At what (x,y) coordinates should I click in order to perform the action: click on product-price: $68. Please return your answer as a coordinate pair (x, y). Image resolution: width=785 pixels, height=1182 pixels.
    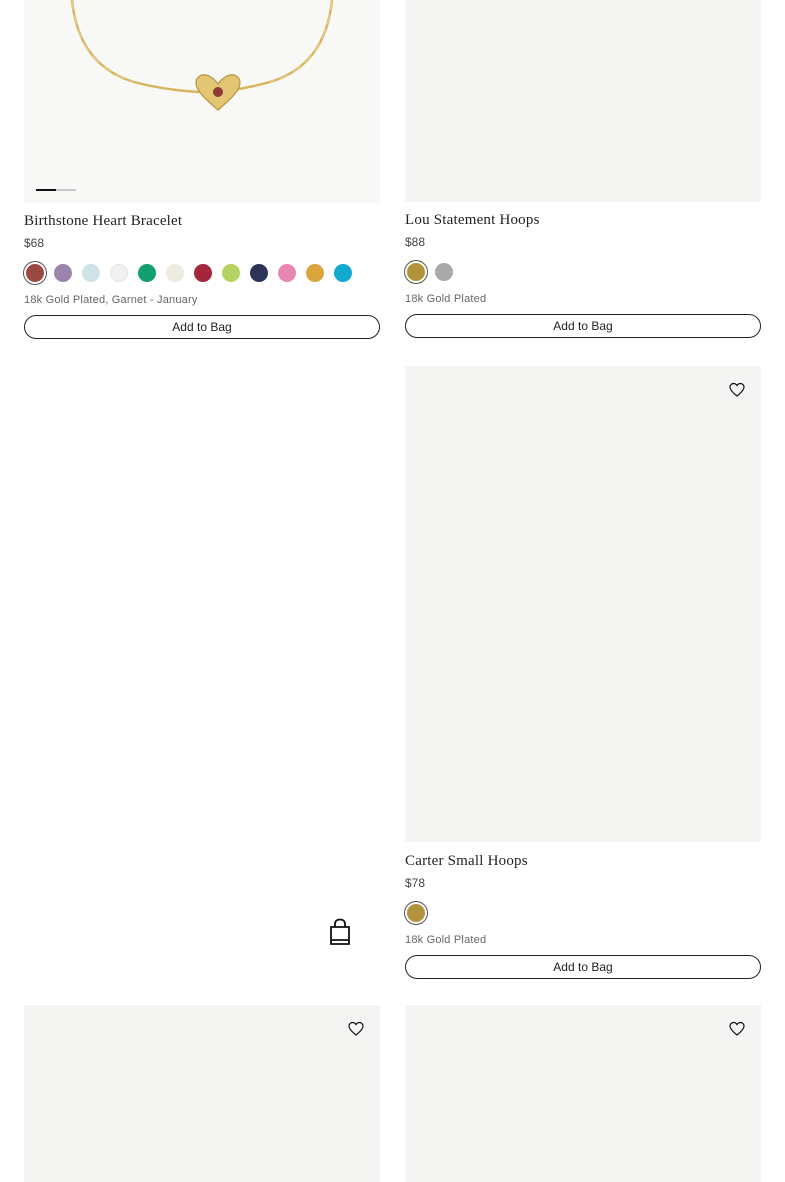
    Looking at the image, I should click on (34, 243).